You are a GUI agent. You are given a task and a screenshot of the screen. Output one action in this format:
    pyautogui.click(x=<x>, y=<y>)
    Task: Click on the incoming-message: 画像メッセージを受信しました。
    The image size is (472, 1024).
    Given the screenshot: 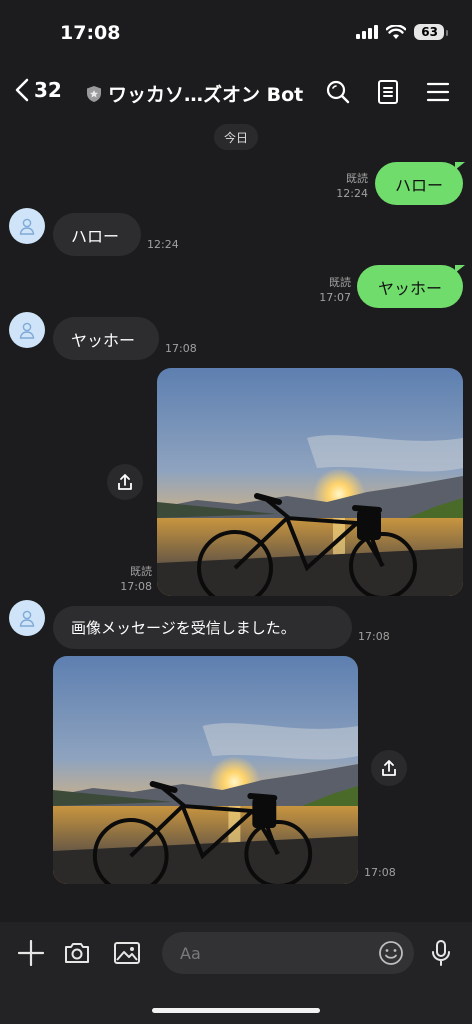 What is the action you would take?
    pyautogui.click(x=202, y=627)
    